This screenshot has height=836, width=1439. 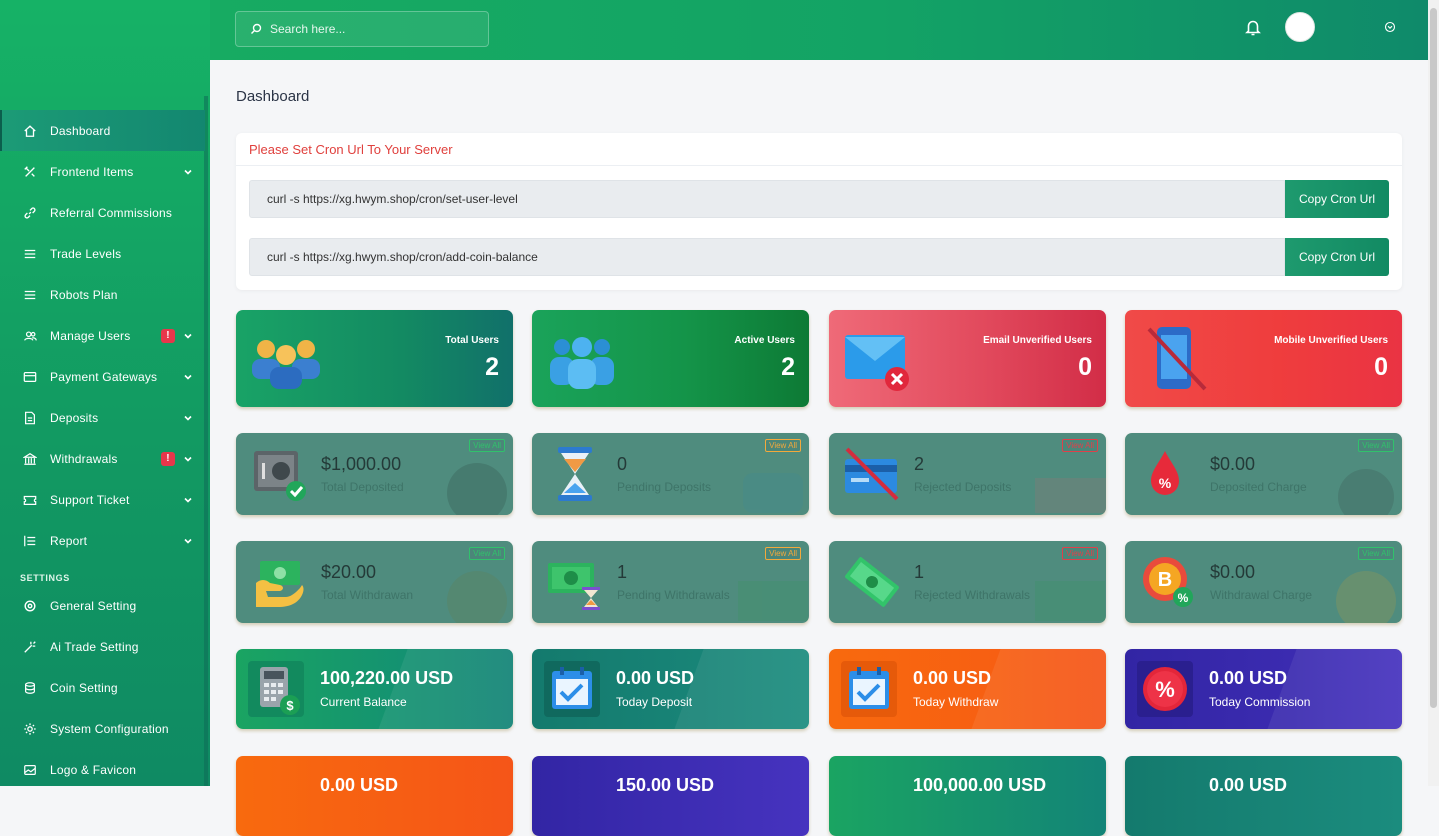 What do you see at coordinates (93, 769) in the screenshot?
I see `sidebar-item-label: Logo & Favicon` at bounding box center [93, 769].